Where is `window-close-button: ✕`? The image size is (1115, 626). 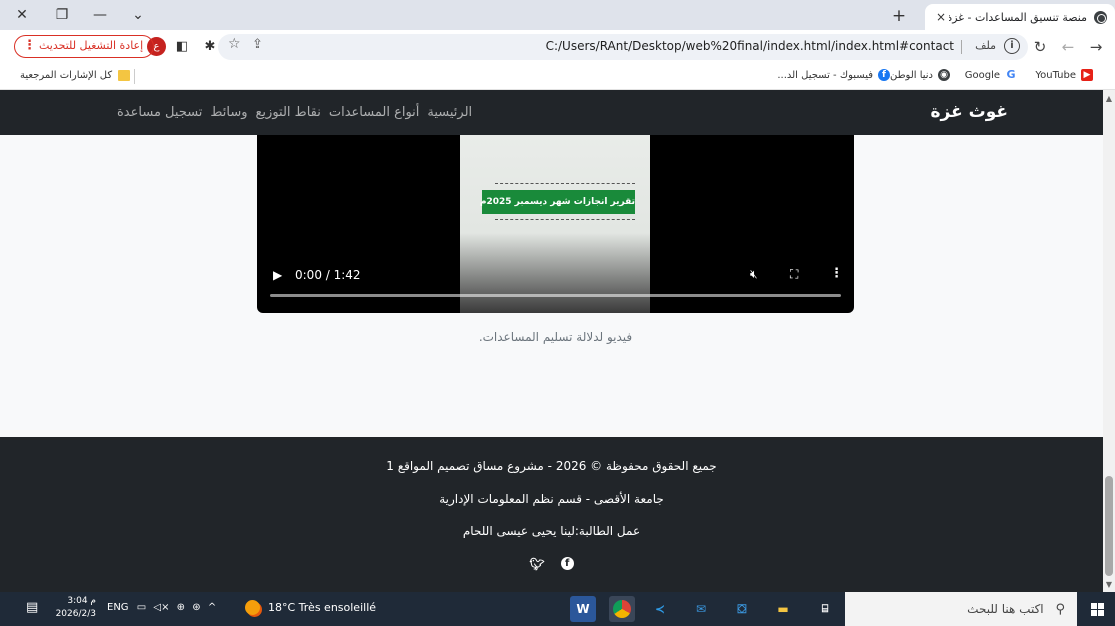 window-close-button: ✕ is located at coordinates (22, 15).